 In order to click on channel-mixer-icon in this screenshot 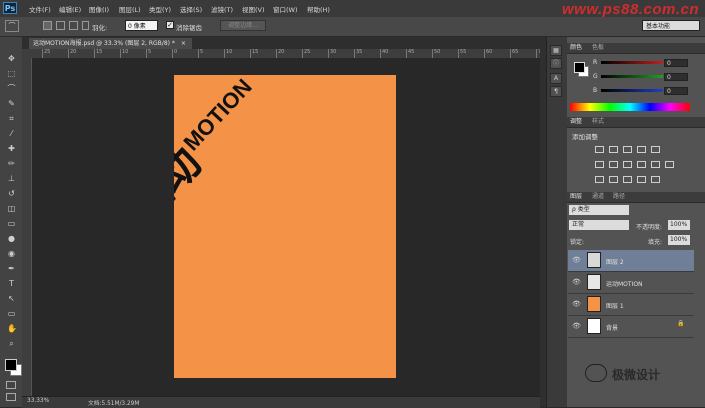, I will do `click(655, 164)`.